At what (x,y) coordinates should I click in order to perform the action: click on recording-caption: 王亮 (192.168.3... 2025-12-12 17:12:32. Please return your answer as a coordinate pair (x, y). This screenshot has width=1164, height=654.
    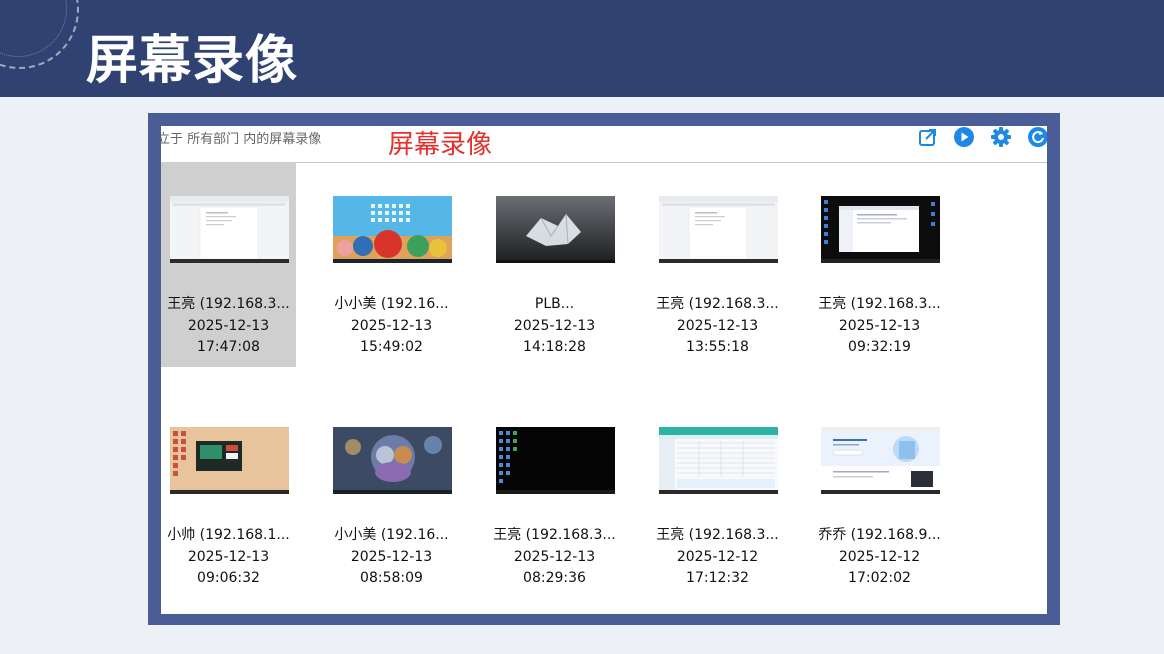
    Looking at the image, I should click on (717, 557).